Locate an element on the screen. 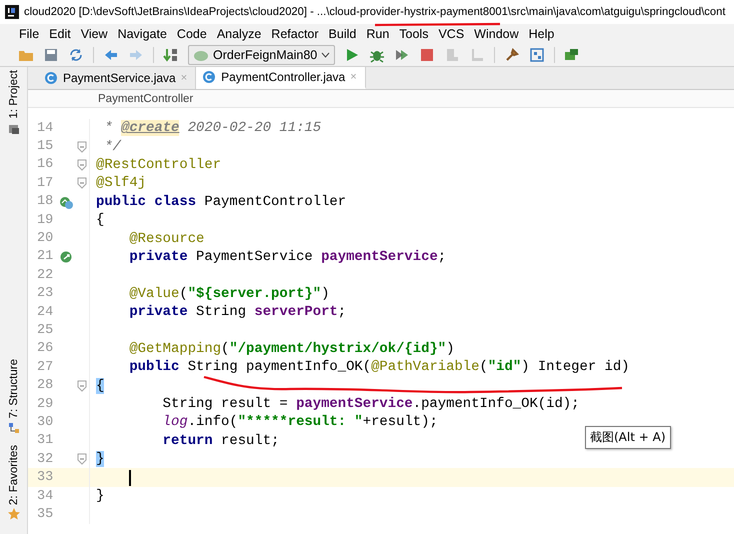 The height and width of the screenshot is (534, 734). stop-icon is located at coordinates (427, 54).